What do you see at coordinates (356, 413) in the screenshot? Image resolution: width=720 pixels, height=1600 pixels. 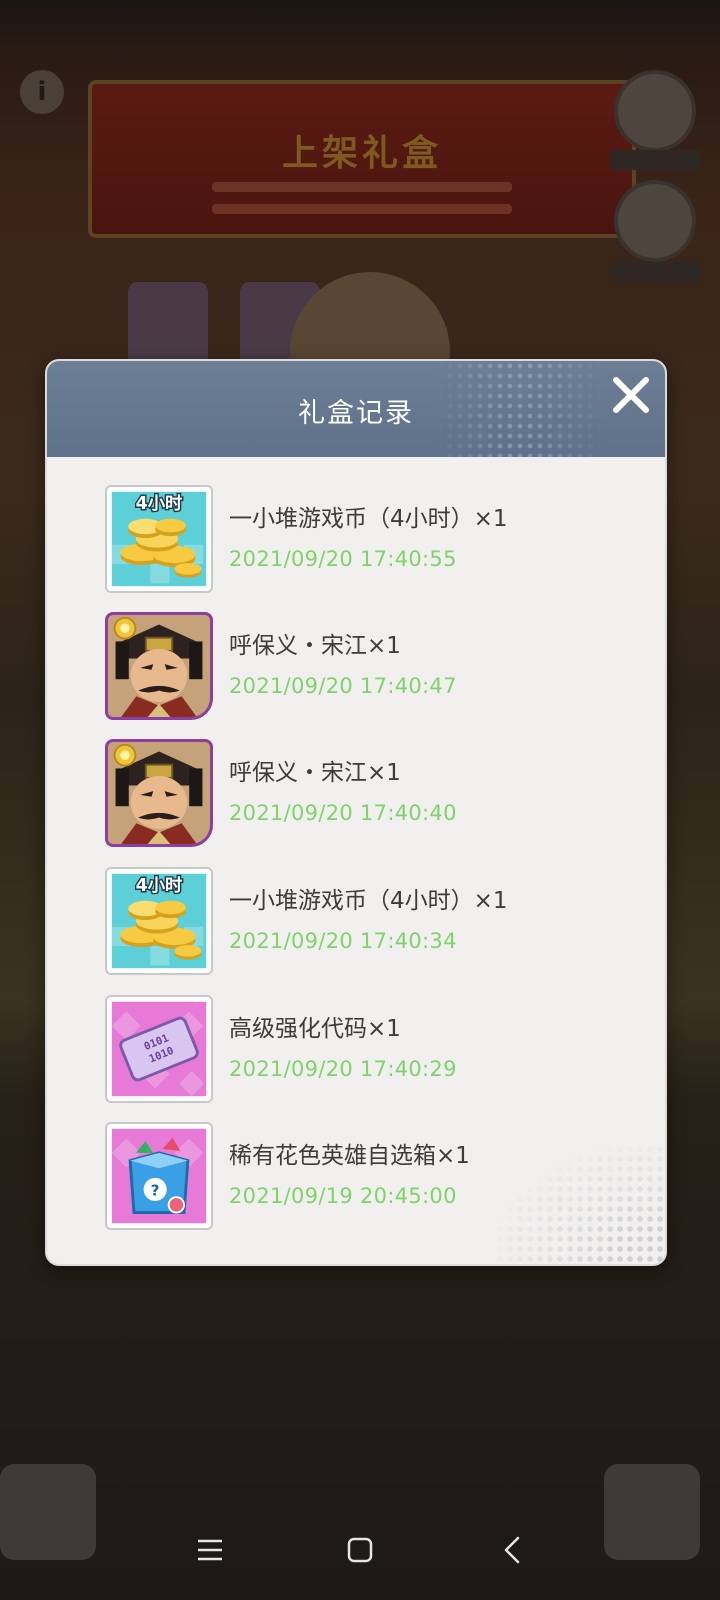 I see `dialog-title: 礼盒记录` at bounding box center [356, 413].